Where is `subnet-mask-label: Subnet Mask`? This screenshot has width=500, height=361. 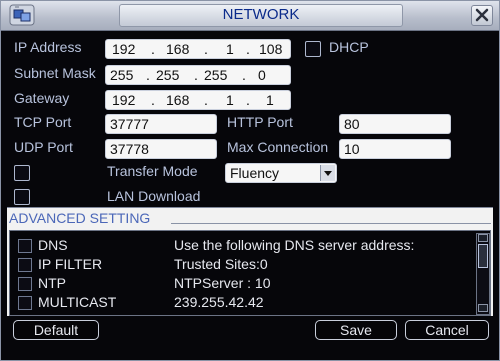 subnet-mask-label: Subnet Mask is located at coordinates (55, 73).